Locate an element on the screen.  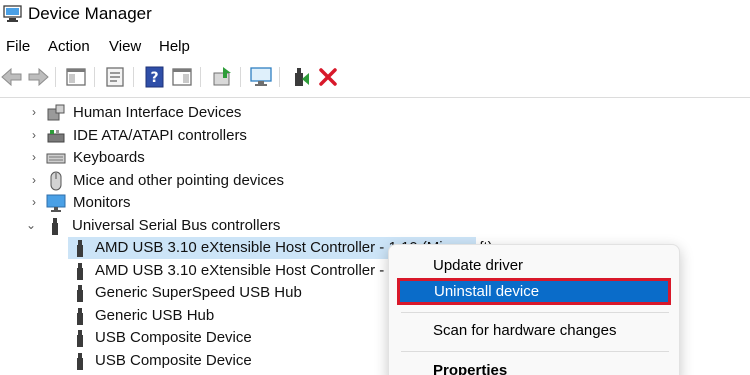
properties-icon is located at coordinates (115, 77).